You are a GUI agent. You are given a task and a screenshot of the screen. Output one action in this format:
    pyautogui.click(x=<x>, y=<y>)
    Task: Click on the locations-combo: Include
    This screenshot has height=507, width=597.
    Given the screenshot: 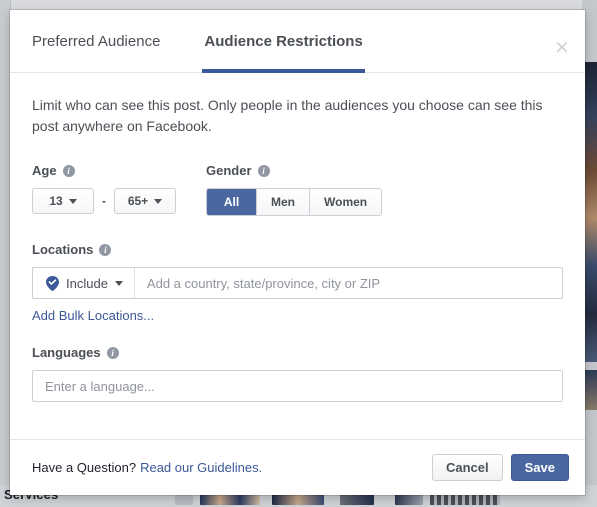 What is the action you would take?
    pyautogui.click(x=297, y=283)
    